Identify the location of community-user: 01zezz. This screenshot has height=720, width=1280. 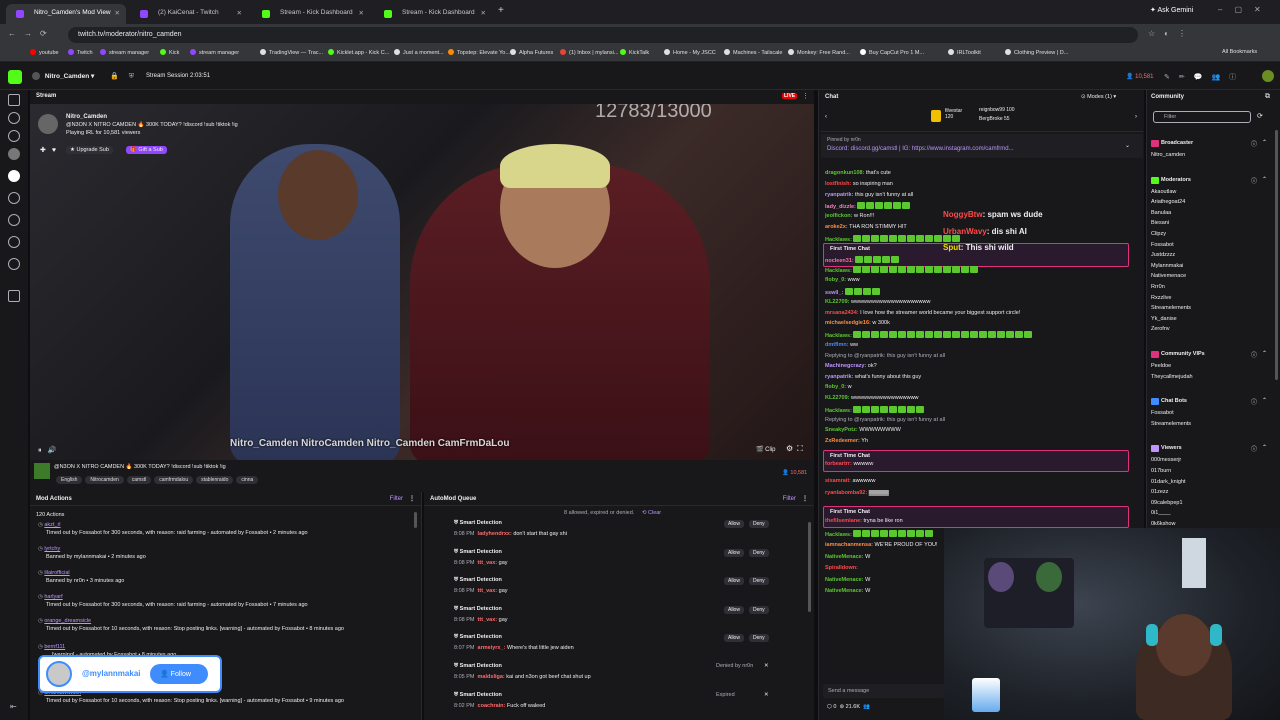
(1159, 492).